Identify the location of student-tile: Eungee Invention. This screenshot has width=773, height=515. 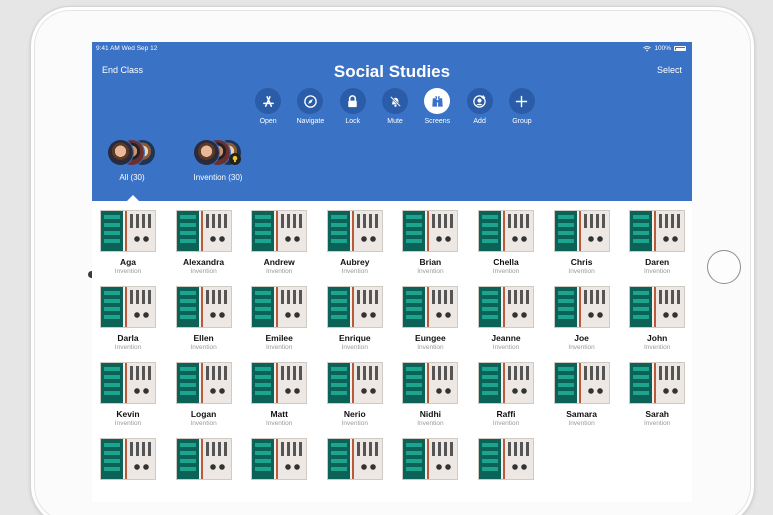
(430, 318).